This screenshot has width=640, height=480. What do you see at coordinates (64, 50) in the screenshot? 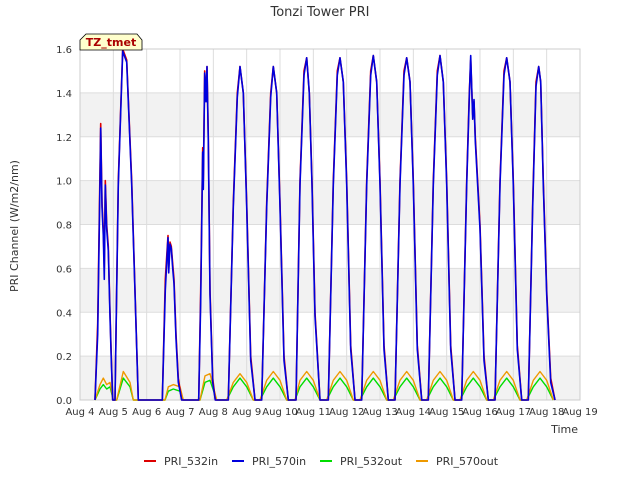
I see `y-tick-label: 1.6` at bounding box center [64, 50].